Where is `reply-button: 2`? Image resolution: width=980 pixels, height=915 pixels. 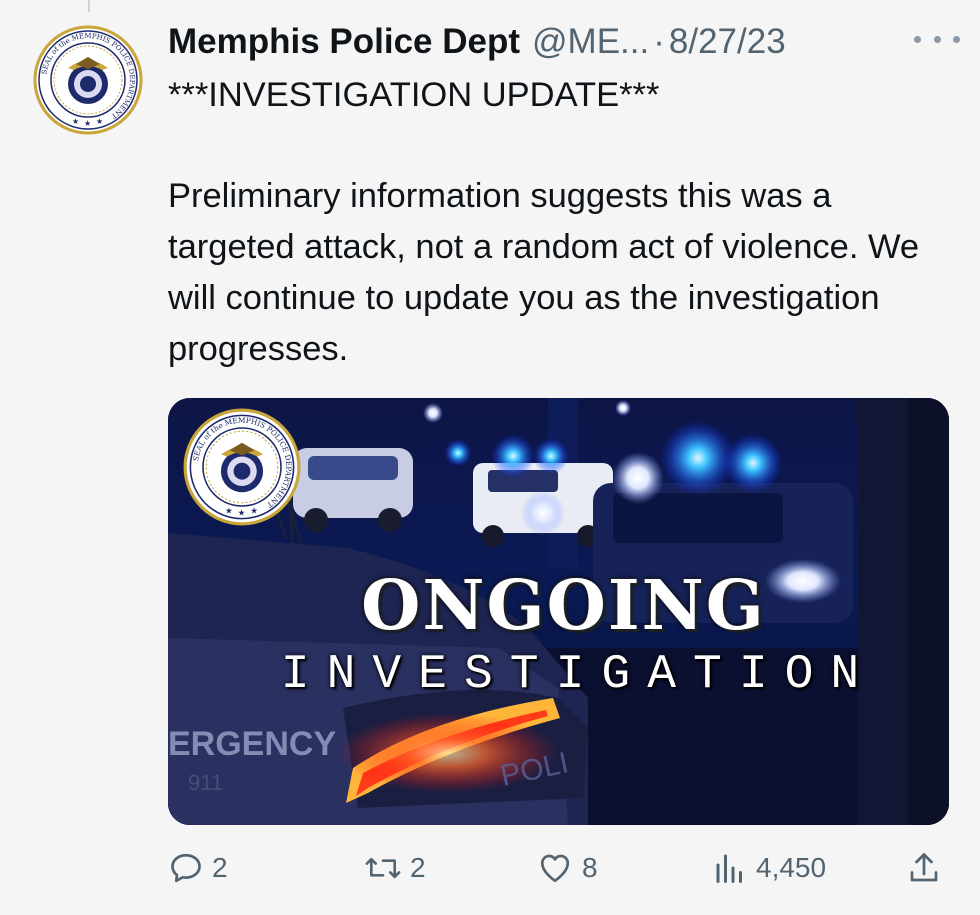
reply-button: 2 is located at coordinates (198, 868).